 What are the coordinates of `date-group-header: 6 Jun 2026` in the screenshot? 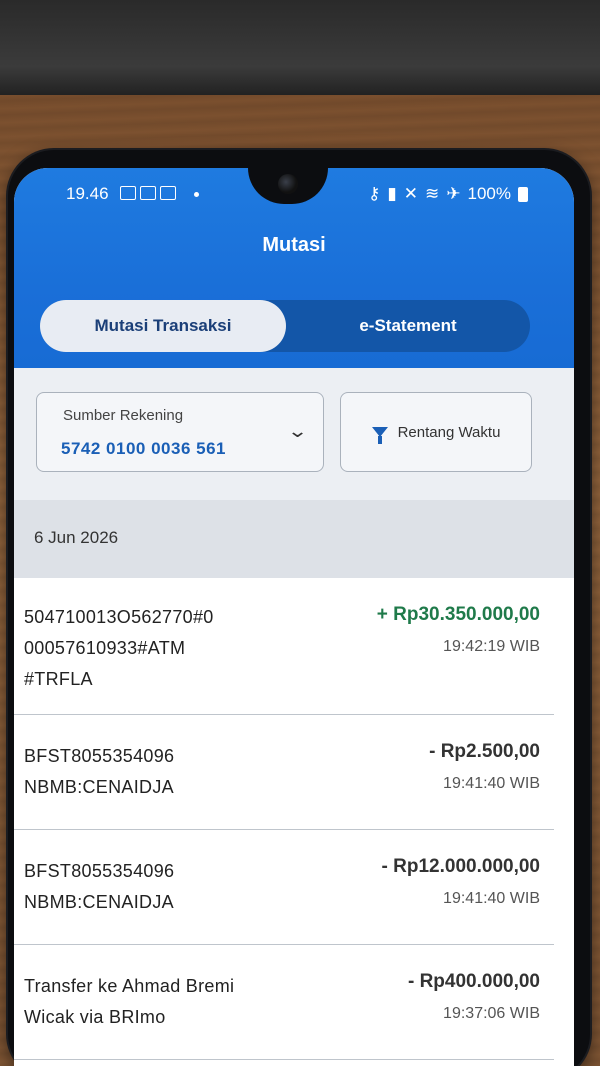 It's located at (294, 539).